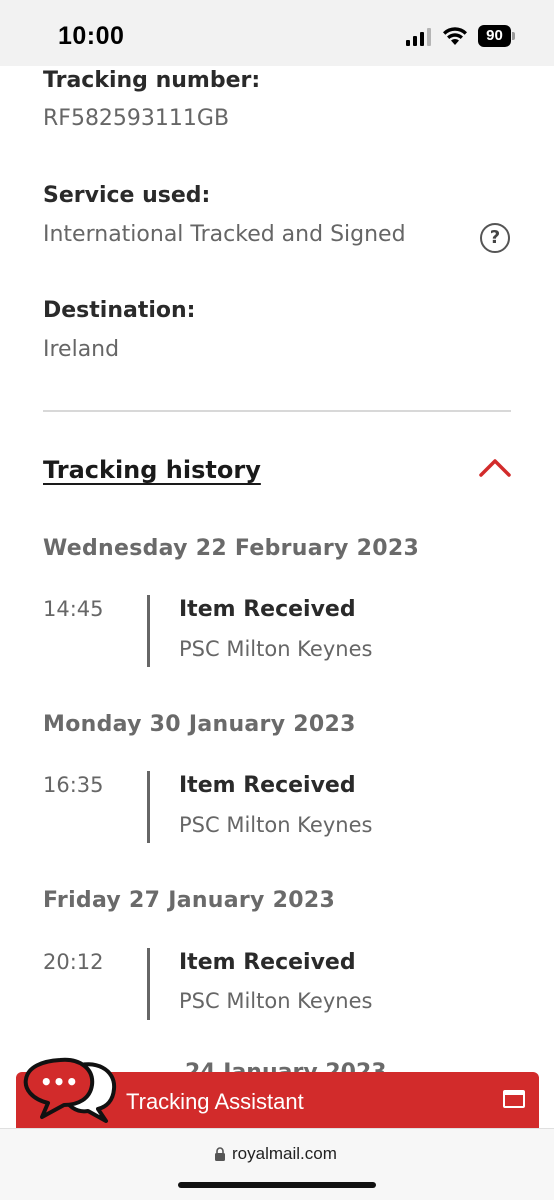 The height and width of the screenshot is (1200, 554). What do you see at coordinates (73, 962) in the screenshot?
I see `event-time: 20:12` at bounding box center [73, 962].